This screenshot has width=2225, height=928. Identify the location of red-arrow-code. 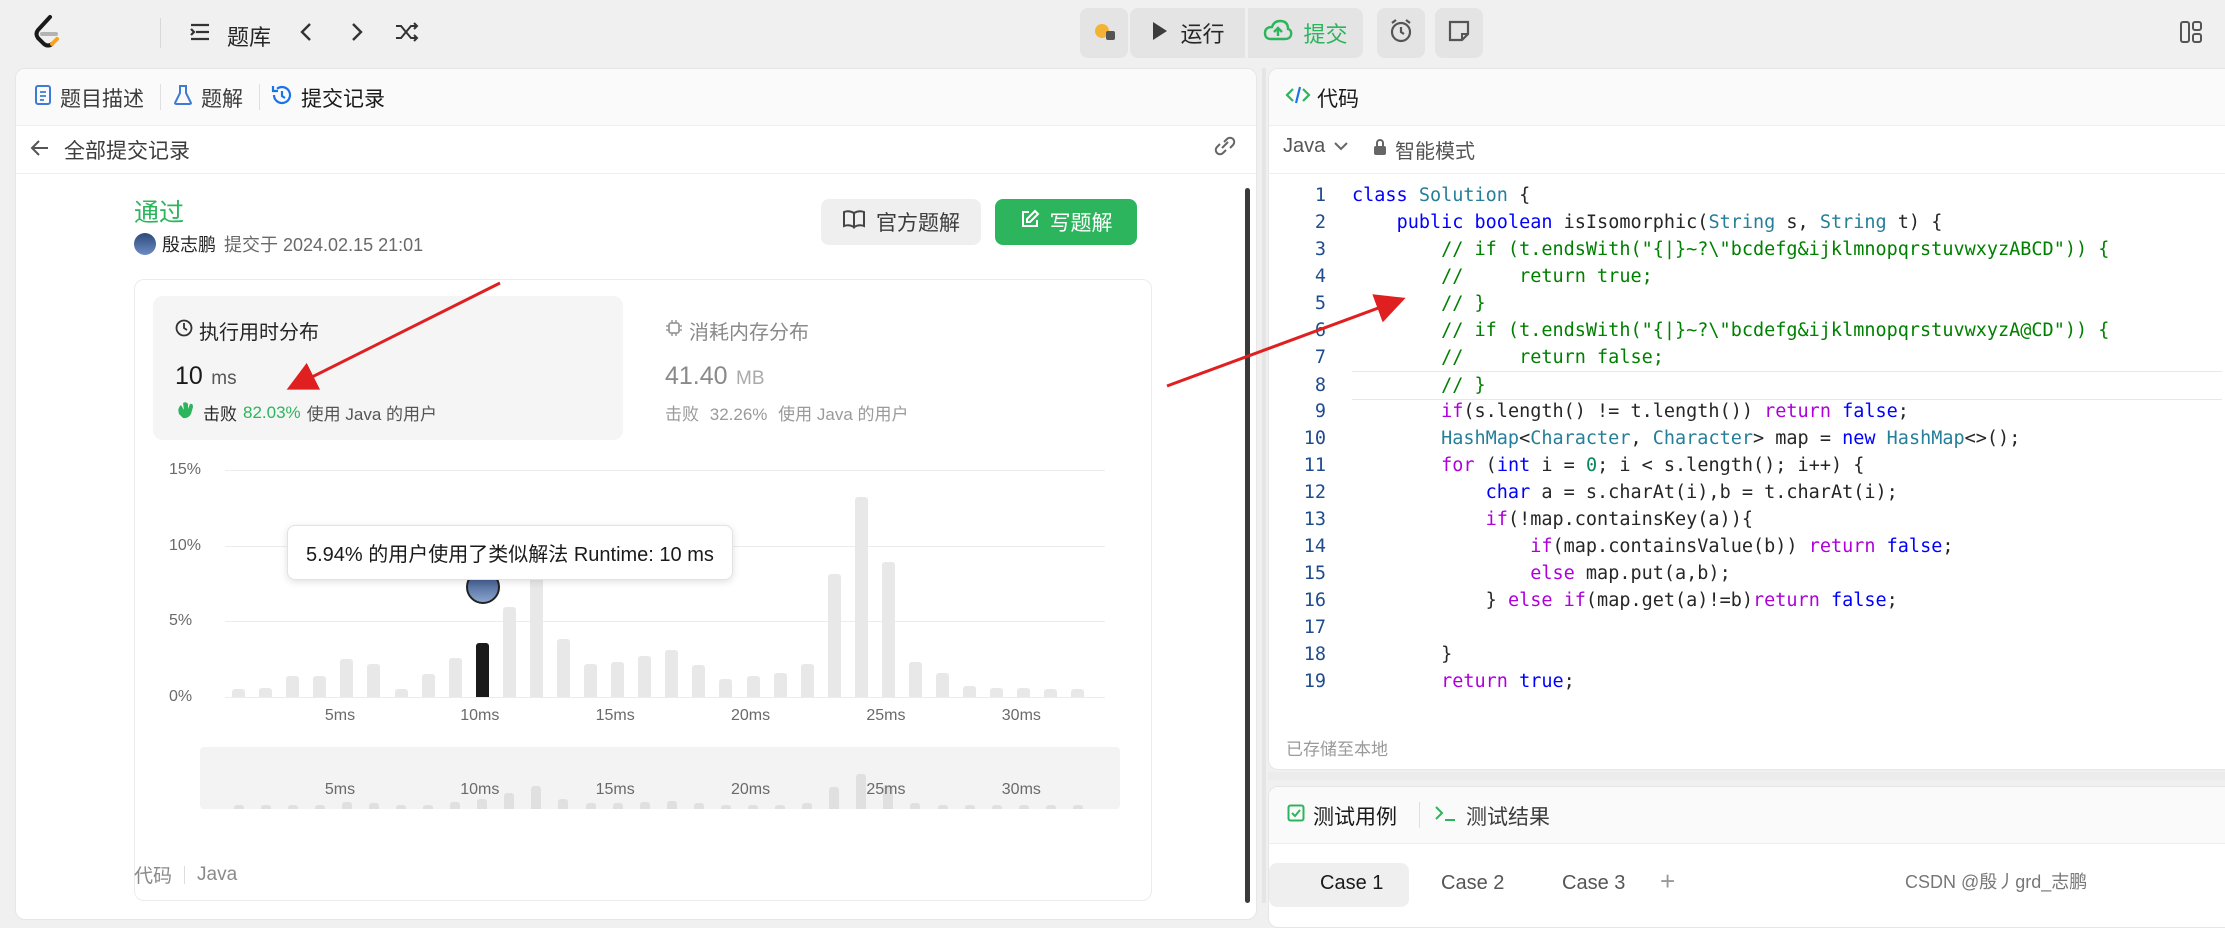
(1286, 341).